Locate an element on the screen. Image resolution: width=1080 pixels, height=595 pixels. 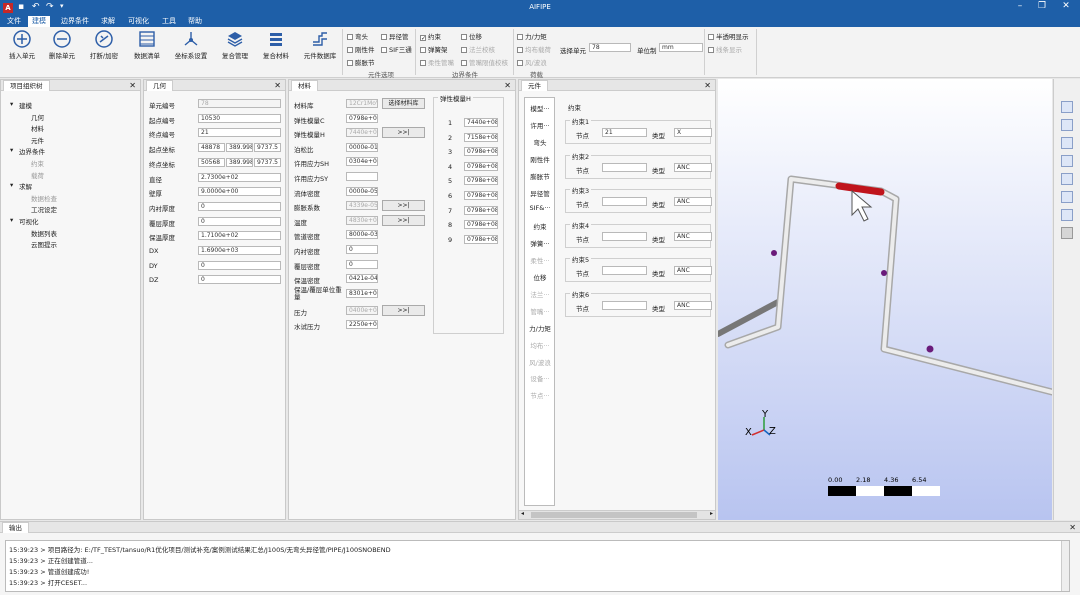
checkbox-rigid: 刚性件 is located at coordinates (361, 49).